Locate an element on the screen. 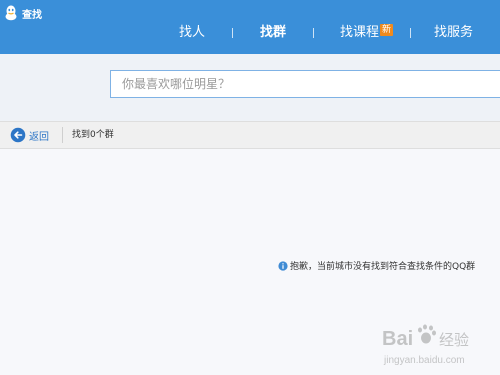 The image size is (500, 375). results-toolbar: 返回 找到0个群 is located at coordinates (250, 135).